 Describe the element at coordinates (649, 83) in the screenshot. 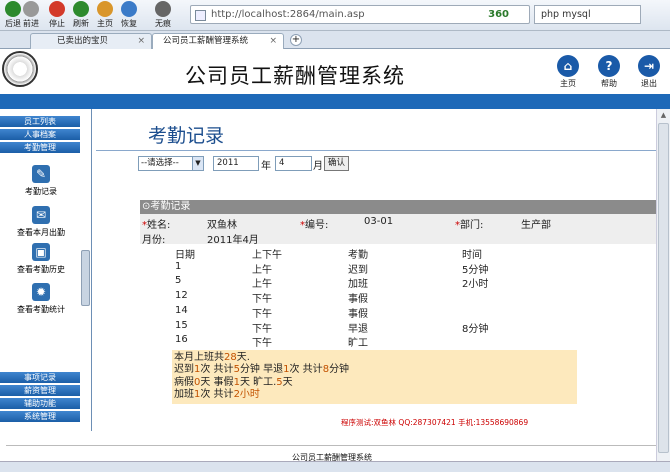

I see `header-button-label: 退出` at that location.